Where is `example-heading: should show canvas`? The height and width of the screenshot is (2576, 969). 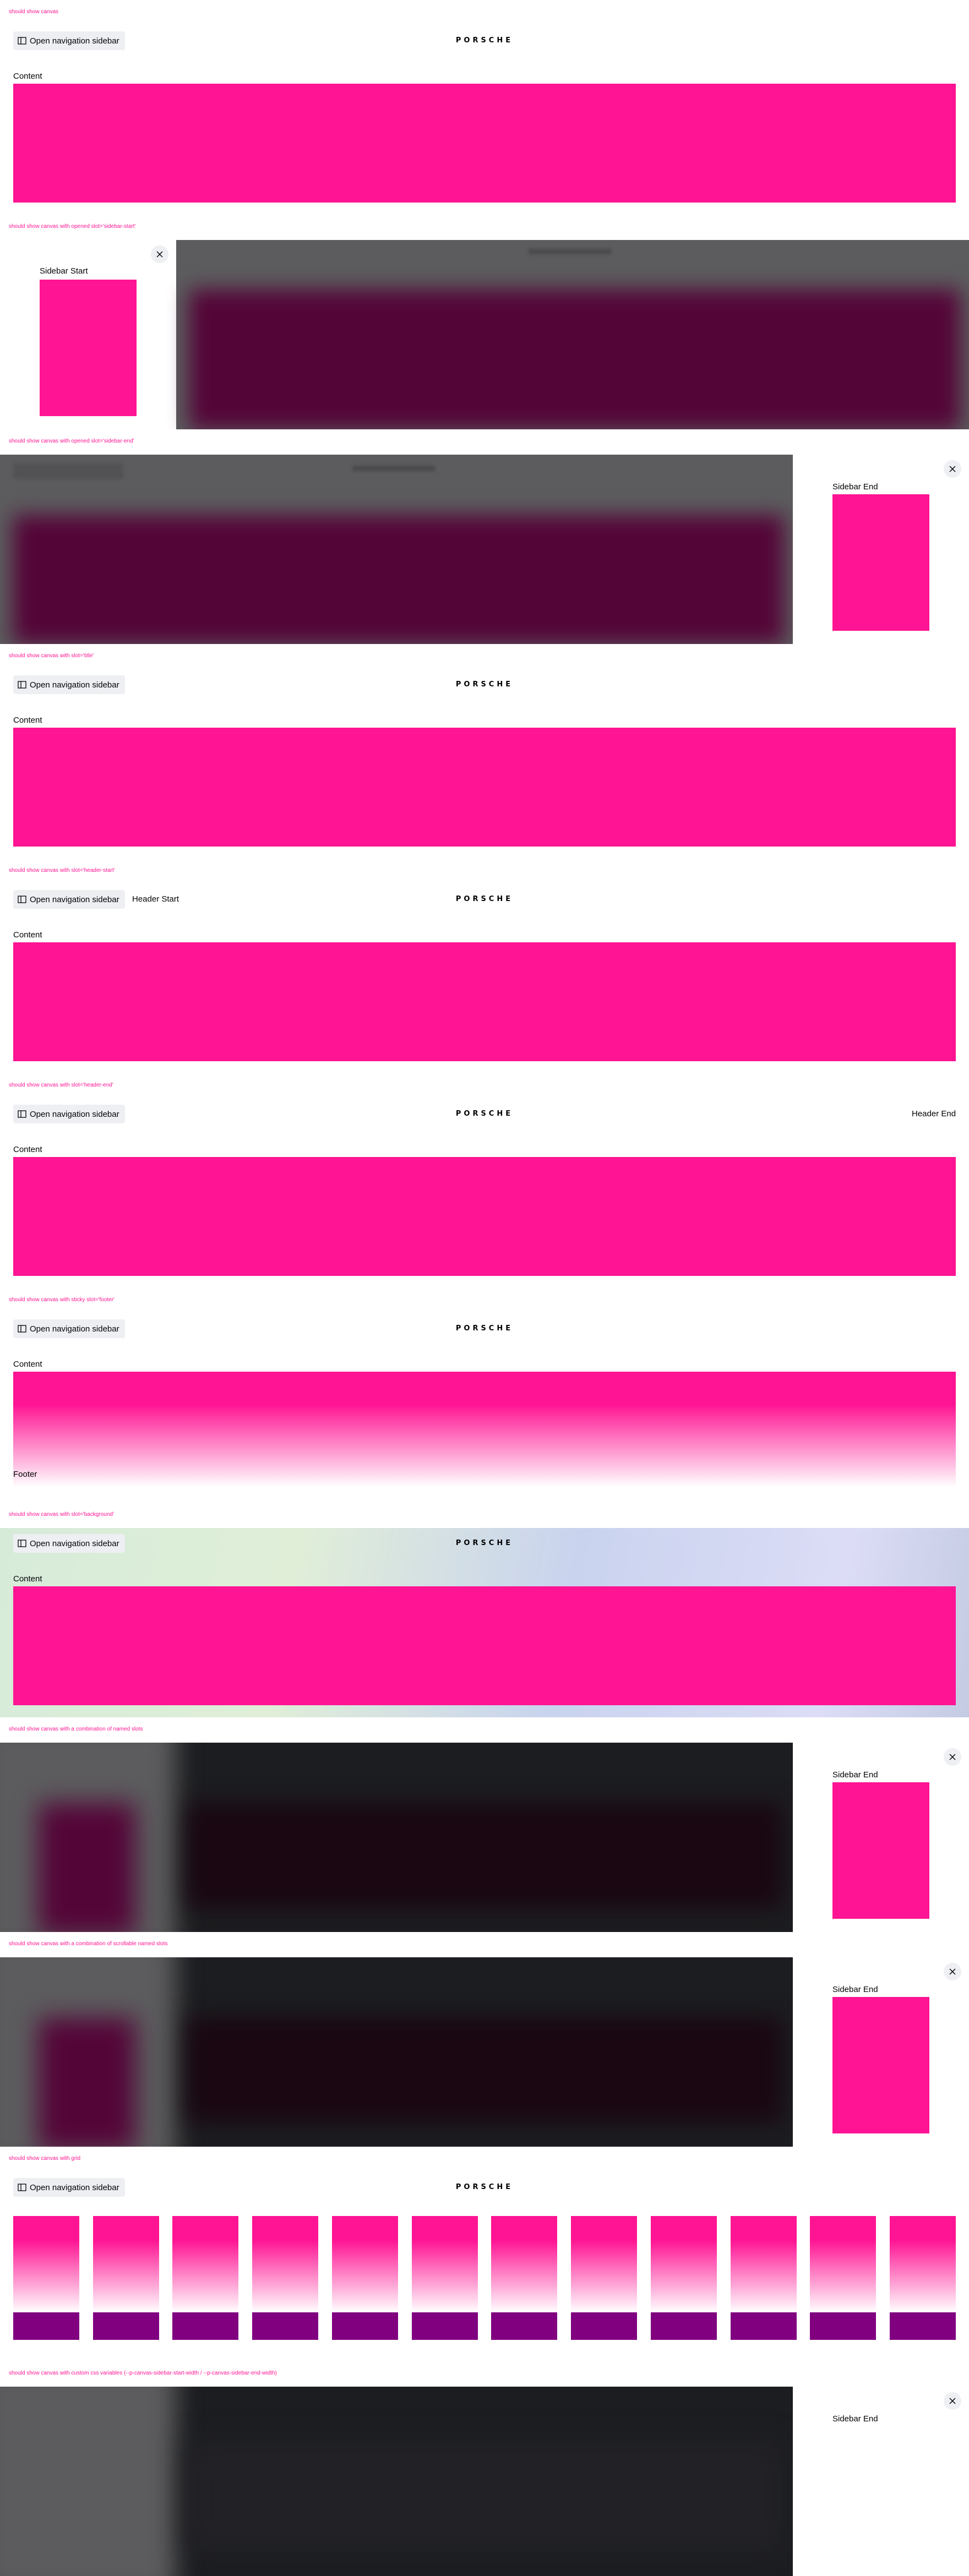
example-heading: should show canvas is located at coordinates (34, 12).